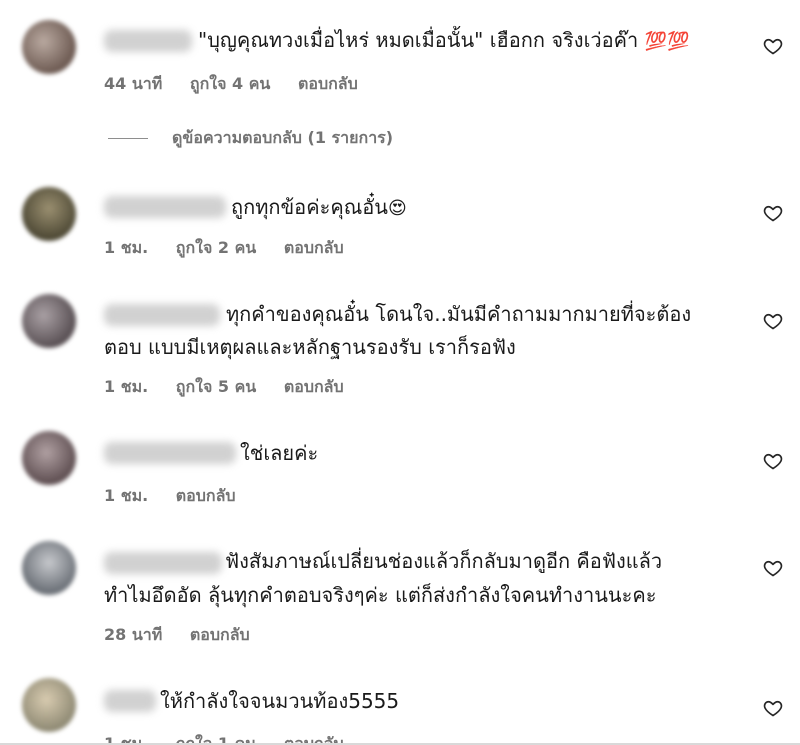  What do you see at coordinates (397, 208) in the screenshot?
I see `heart-eyes-emoji: 😍` at bounding box center [397, 208].